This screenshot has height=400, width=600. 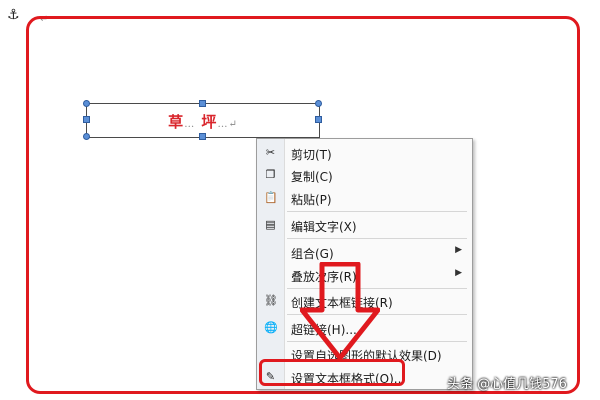 What do you see at coordinates (233, 124) in the screenshot?
I see `textbox-end-mark: ↵` at bounding box center [233, 124].